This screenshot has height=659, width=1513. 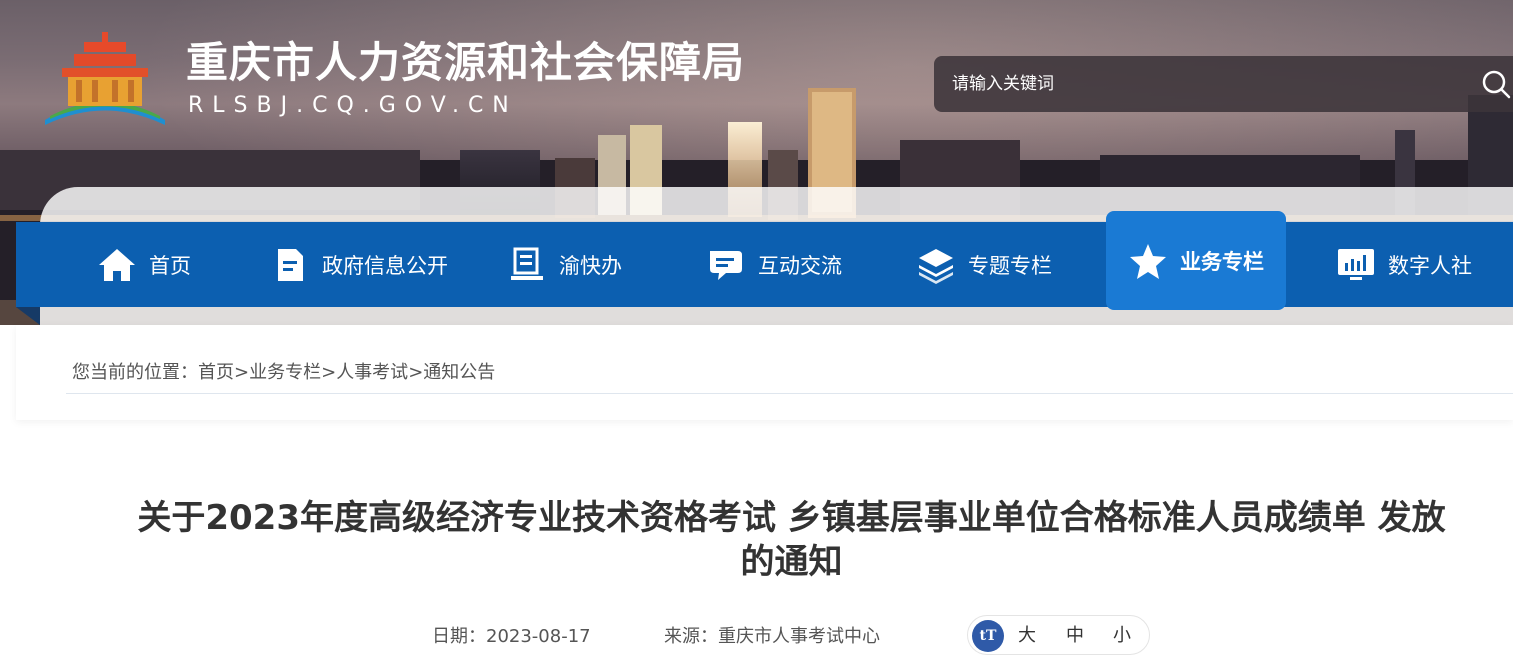 I want to click on nav-item-digital-hr: 数字人社, so click(x=1404, y=264).